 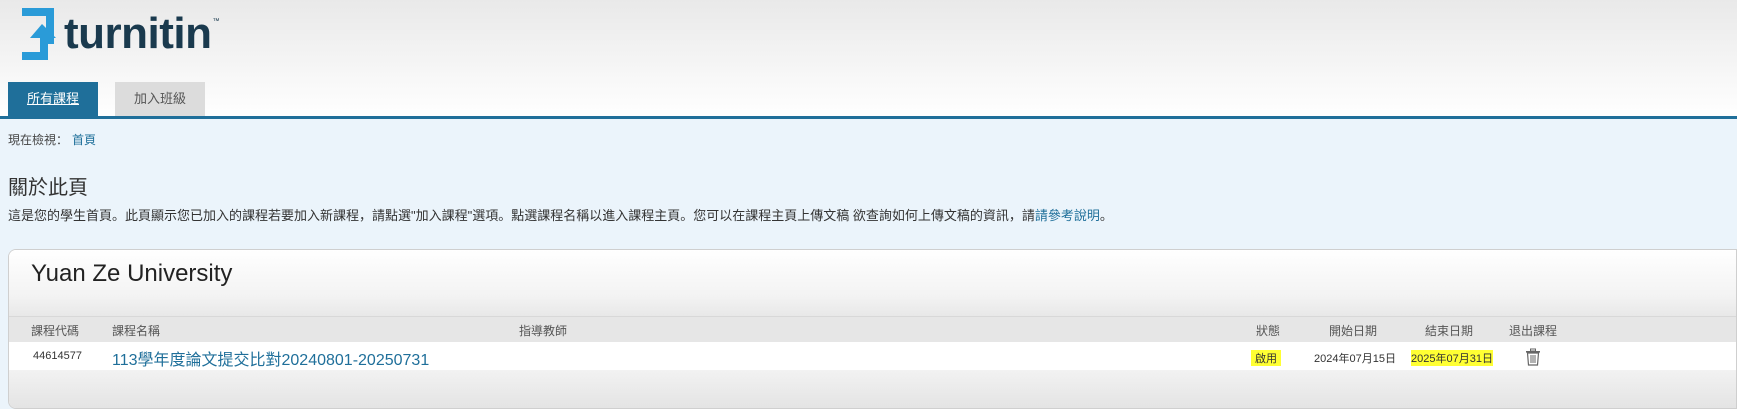 I want to click on tab-join-class: 加入班級, so click(x=160, y=99).